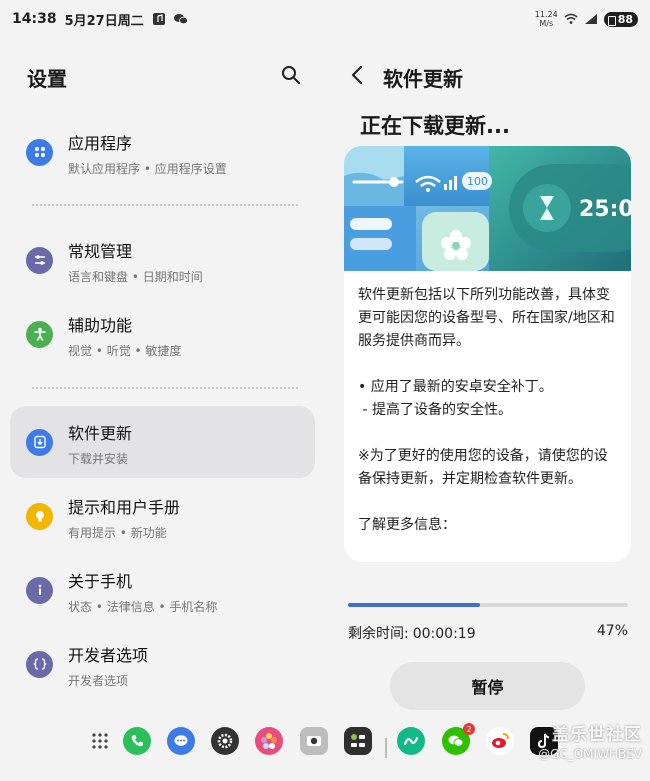  What do you see at coordinates (39, 152) in the screenshot?
I see `apps-icon` at bounding box center [39, 152].